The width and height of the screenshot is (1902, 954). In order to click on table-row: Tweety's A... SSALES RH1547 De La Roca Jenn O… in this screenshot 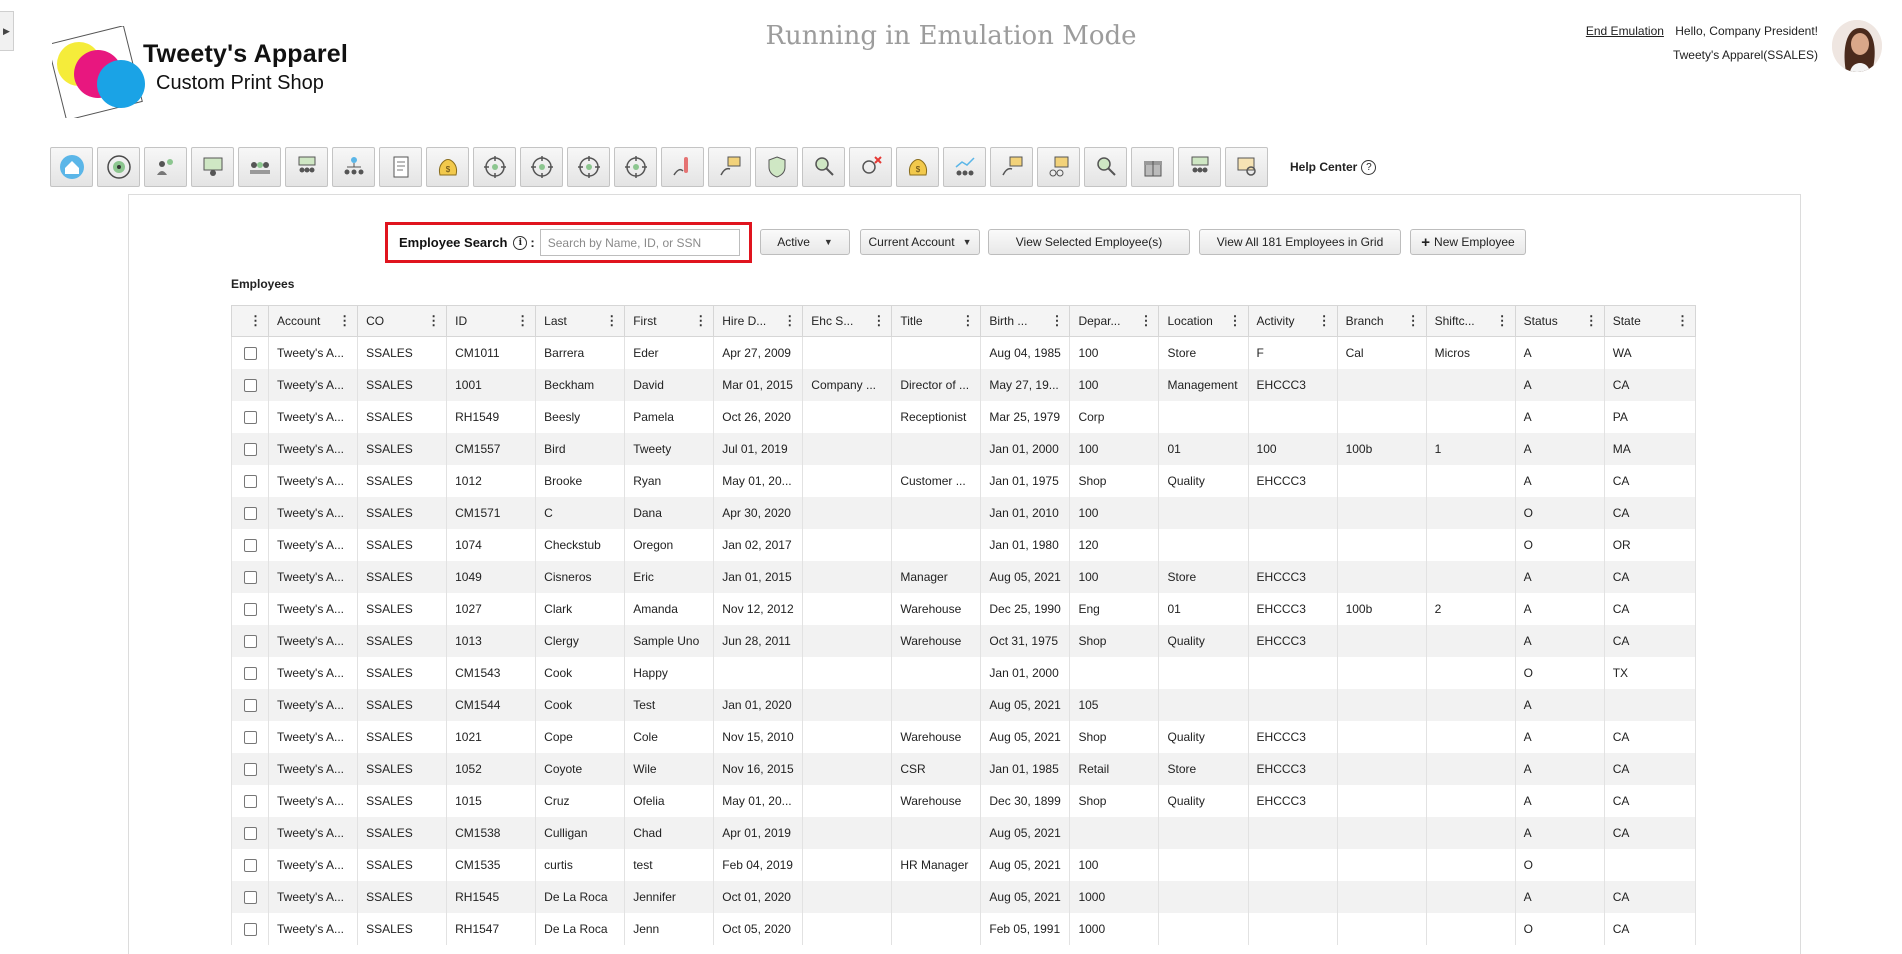, I will do `click(963, 928)`.